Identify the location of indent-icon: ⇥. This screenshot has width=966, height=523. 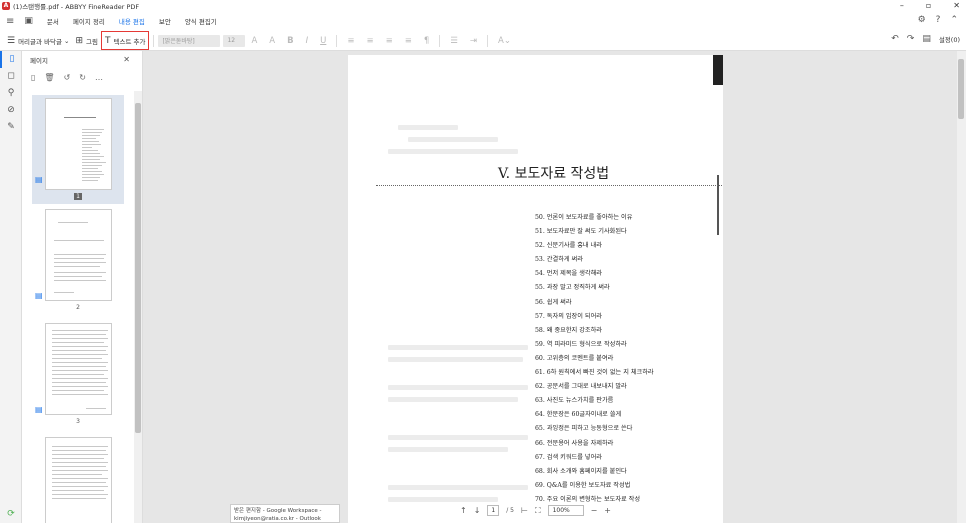
(473, 41).